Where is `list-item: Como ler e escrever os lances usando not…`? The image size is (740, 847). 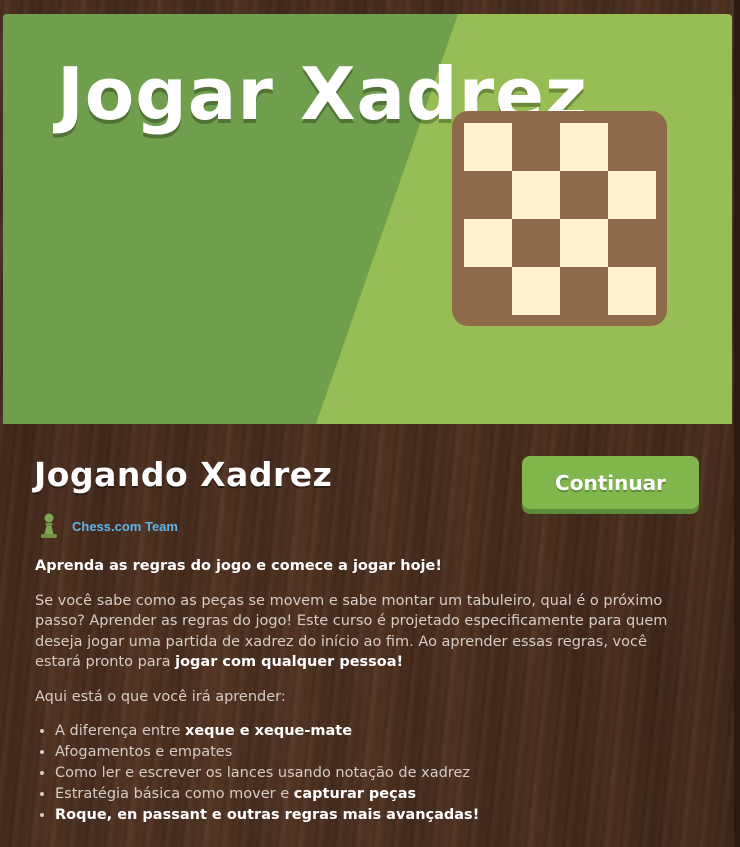
list-item: Como ler e escrever os lances usando not… is located at coordinates (375, 773).